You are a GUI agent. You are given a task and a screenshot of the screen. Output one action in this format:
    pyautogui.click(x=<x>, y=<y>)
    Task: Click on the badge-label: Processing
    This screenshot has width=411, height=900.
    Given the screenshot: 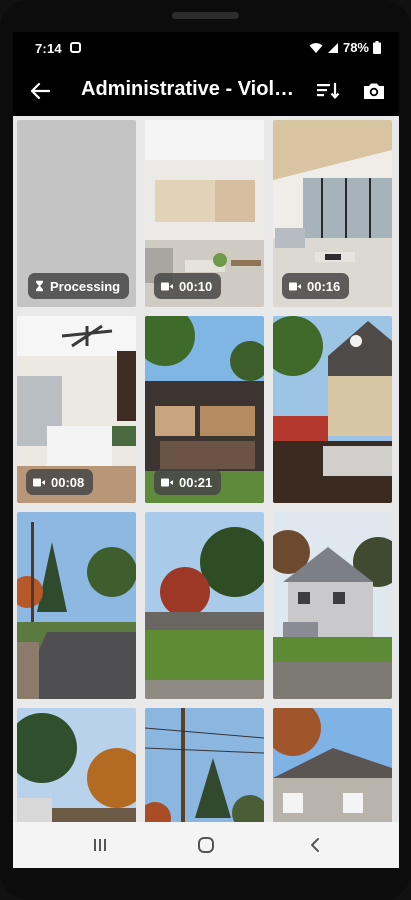 What is the action you would take?
    pyautogui.click(x=85, y=286)
    